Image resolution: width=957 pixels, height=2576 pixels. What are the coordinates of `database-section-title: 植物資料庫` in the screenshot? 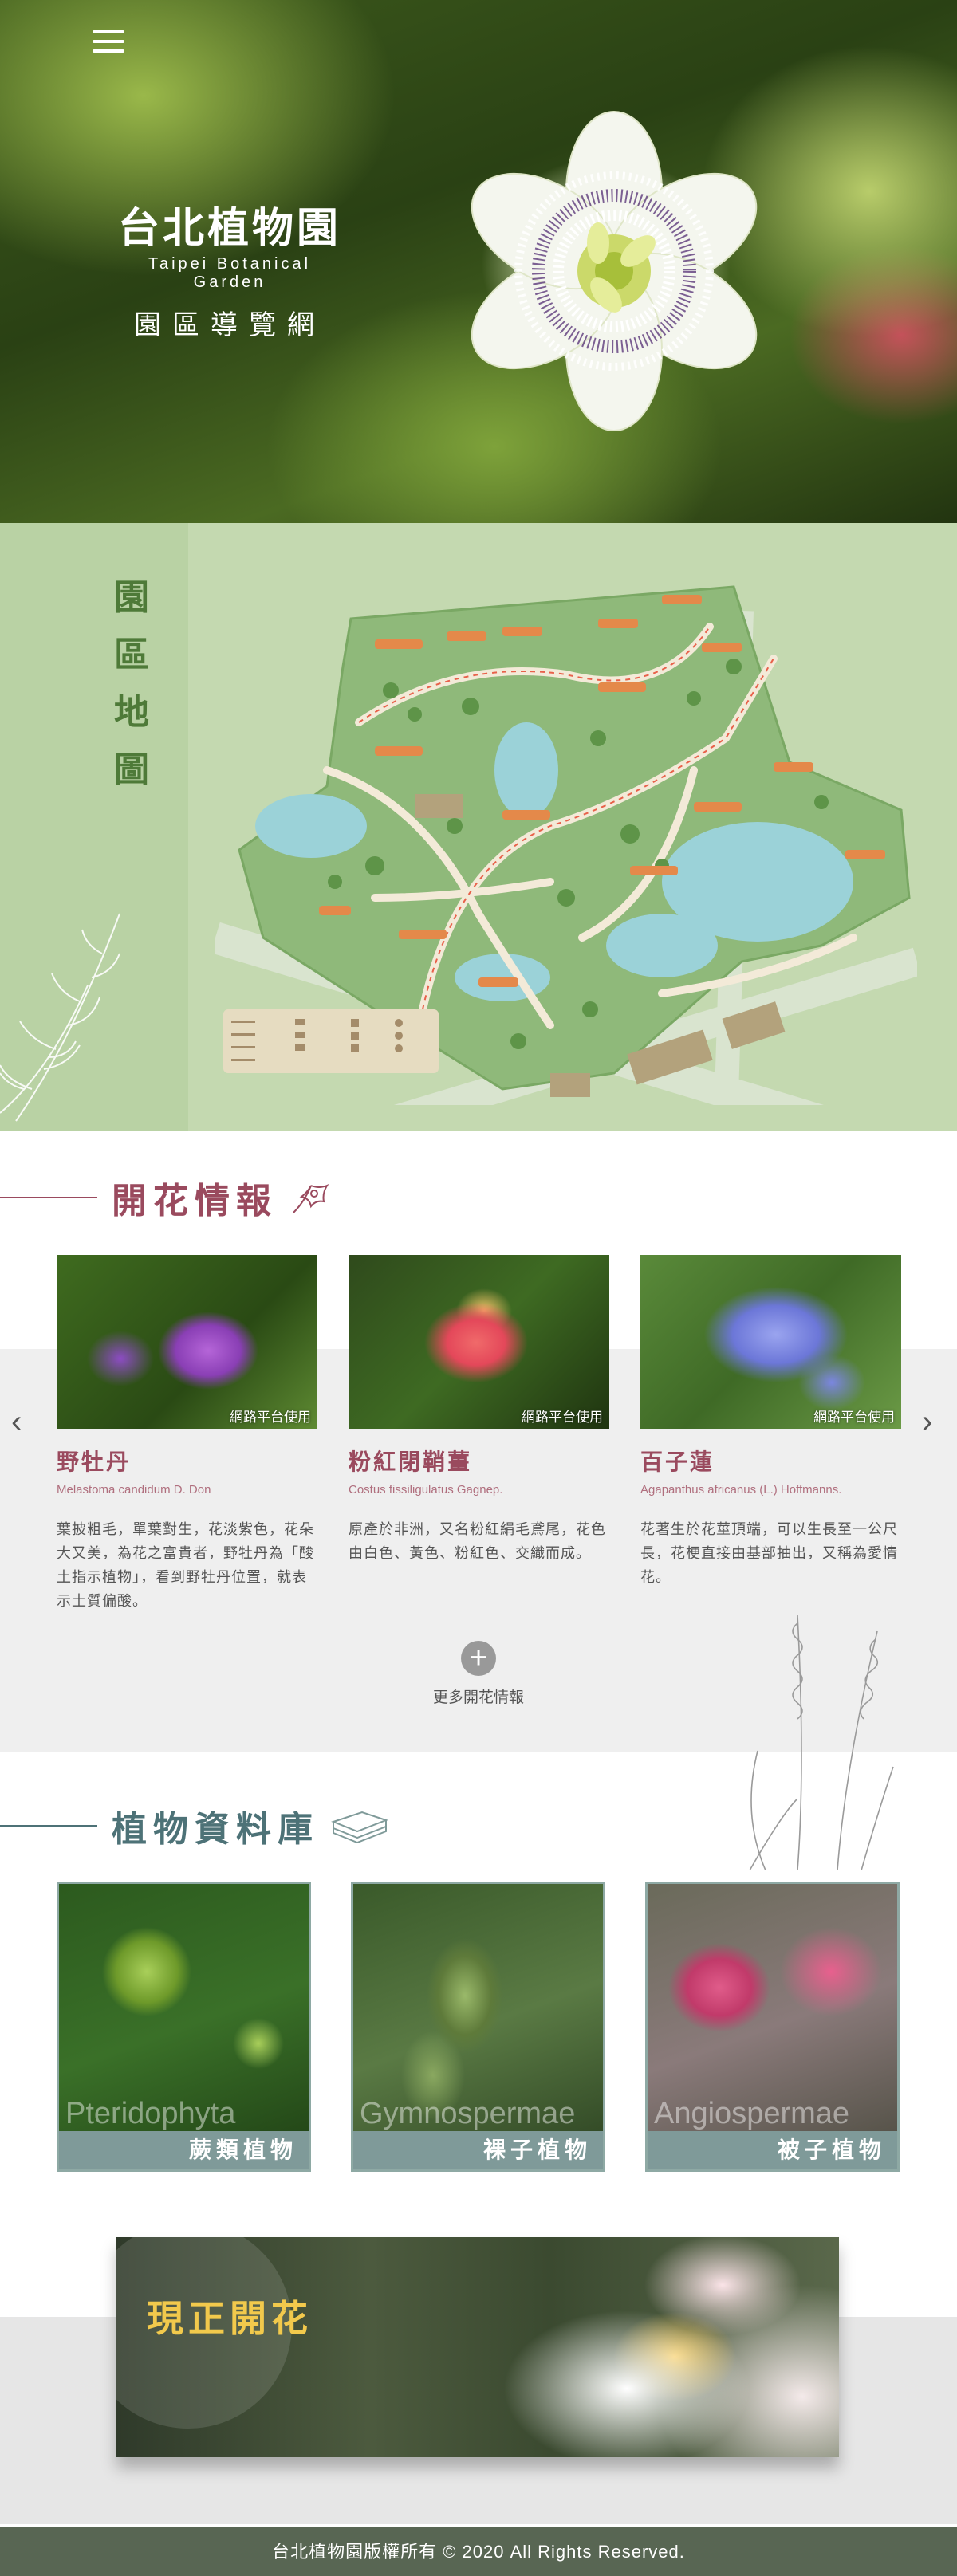 It's located at (216, 1830).